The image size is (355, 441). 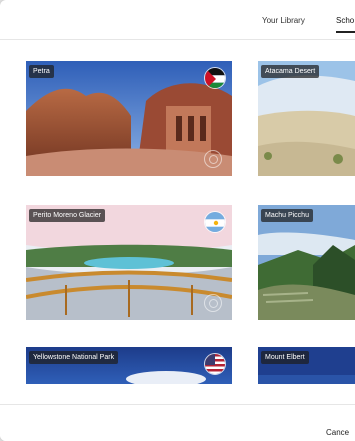 What do you see at coordinates (287, 215) in the screenshot?
I see `tour-card-title: Machu Picchu` at bounding box center [287, 215].